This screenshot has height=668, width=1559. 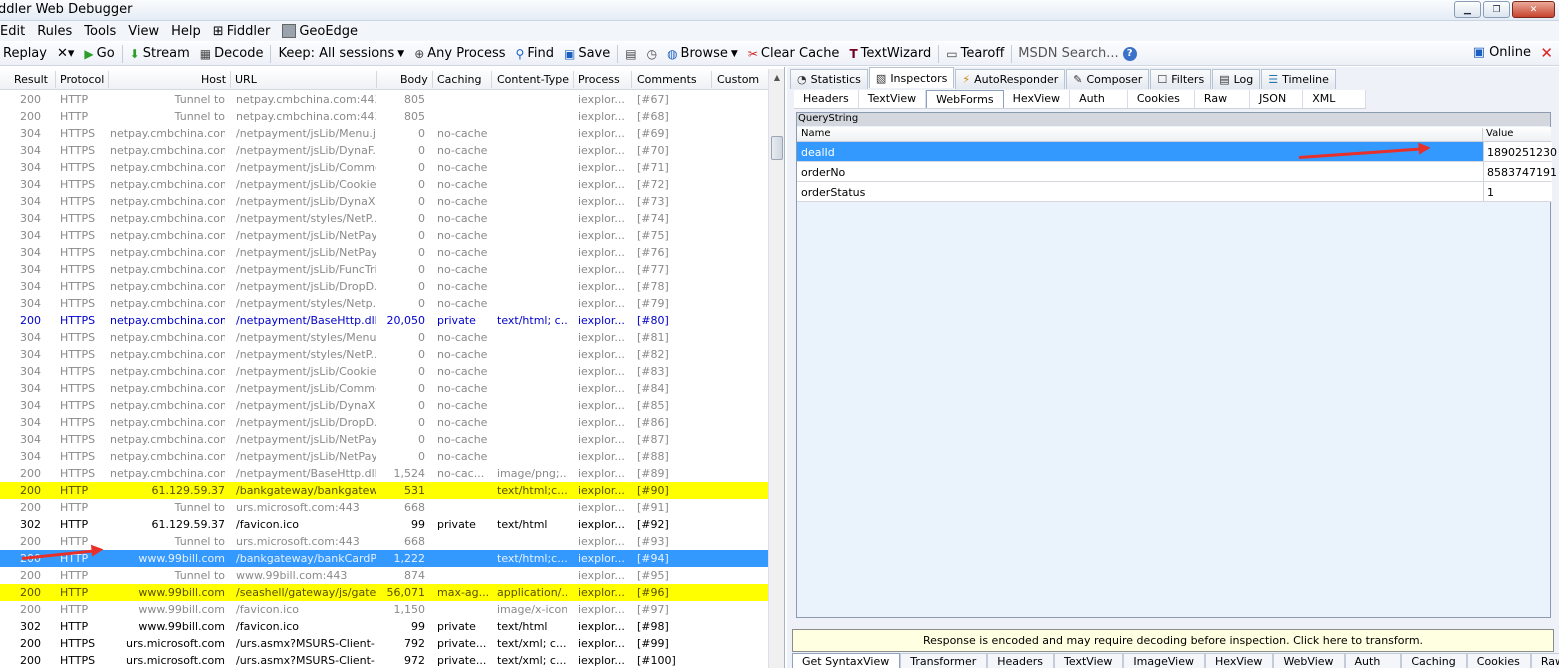 I want to click on decode-button: ▦ Decode, so click(x=232, y=53).